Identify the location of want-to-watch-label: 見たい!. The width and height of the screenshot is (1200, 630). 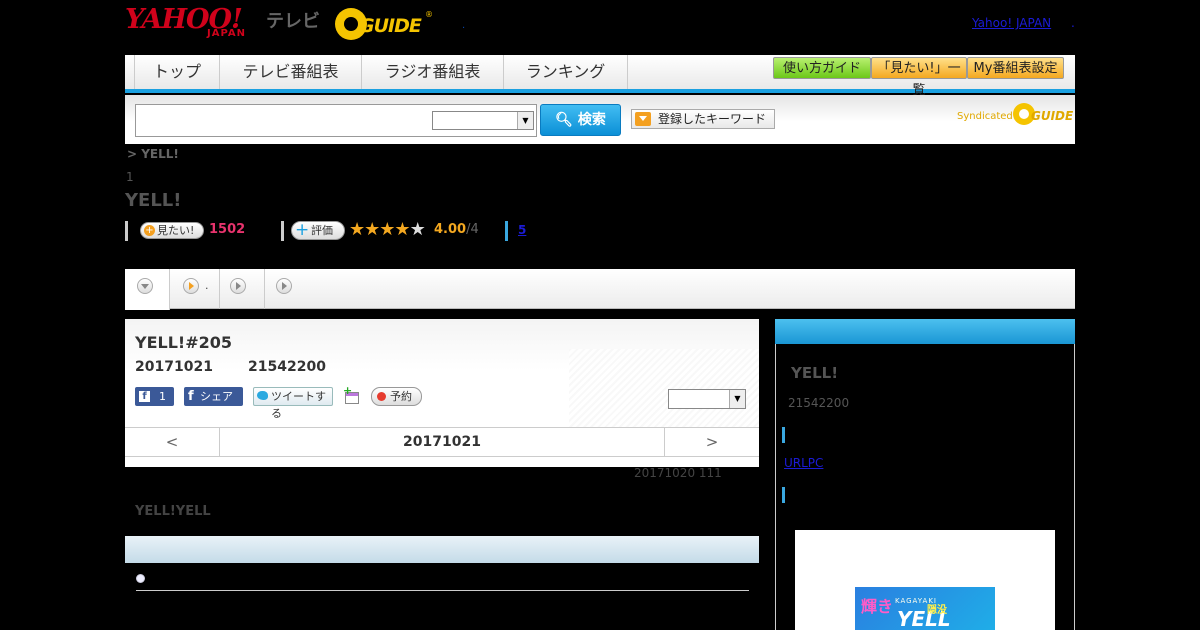
(176, 230).